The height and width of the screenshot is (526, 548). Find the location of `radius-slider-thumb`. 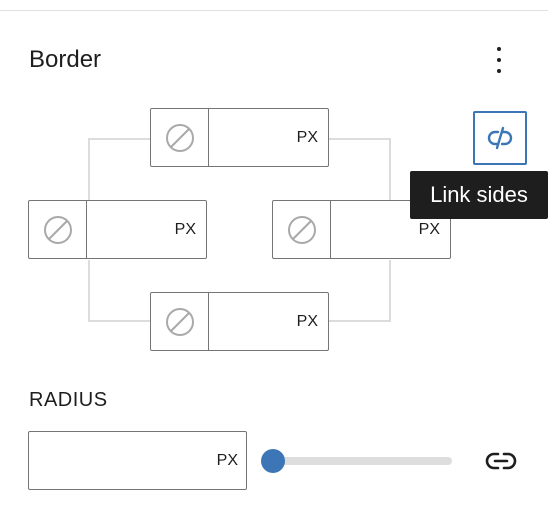

radius-slider-thumb is located at coordinates (273, 461).